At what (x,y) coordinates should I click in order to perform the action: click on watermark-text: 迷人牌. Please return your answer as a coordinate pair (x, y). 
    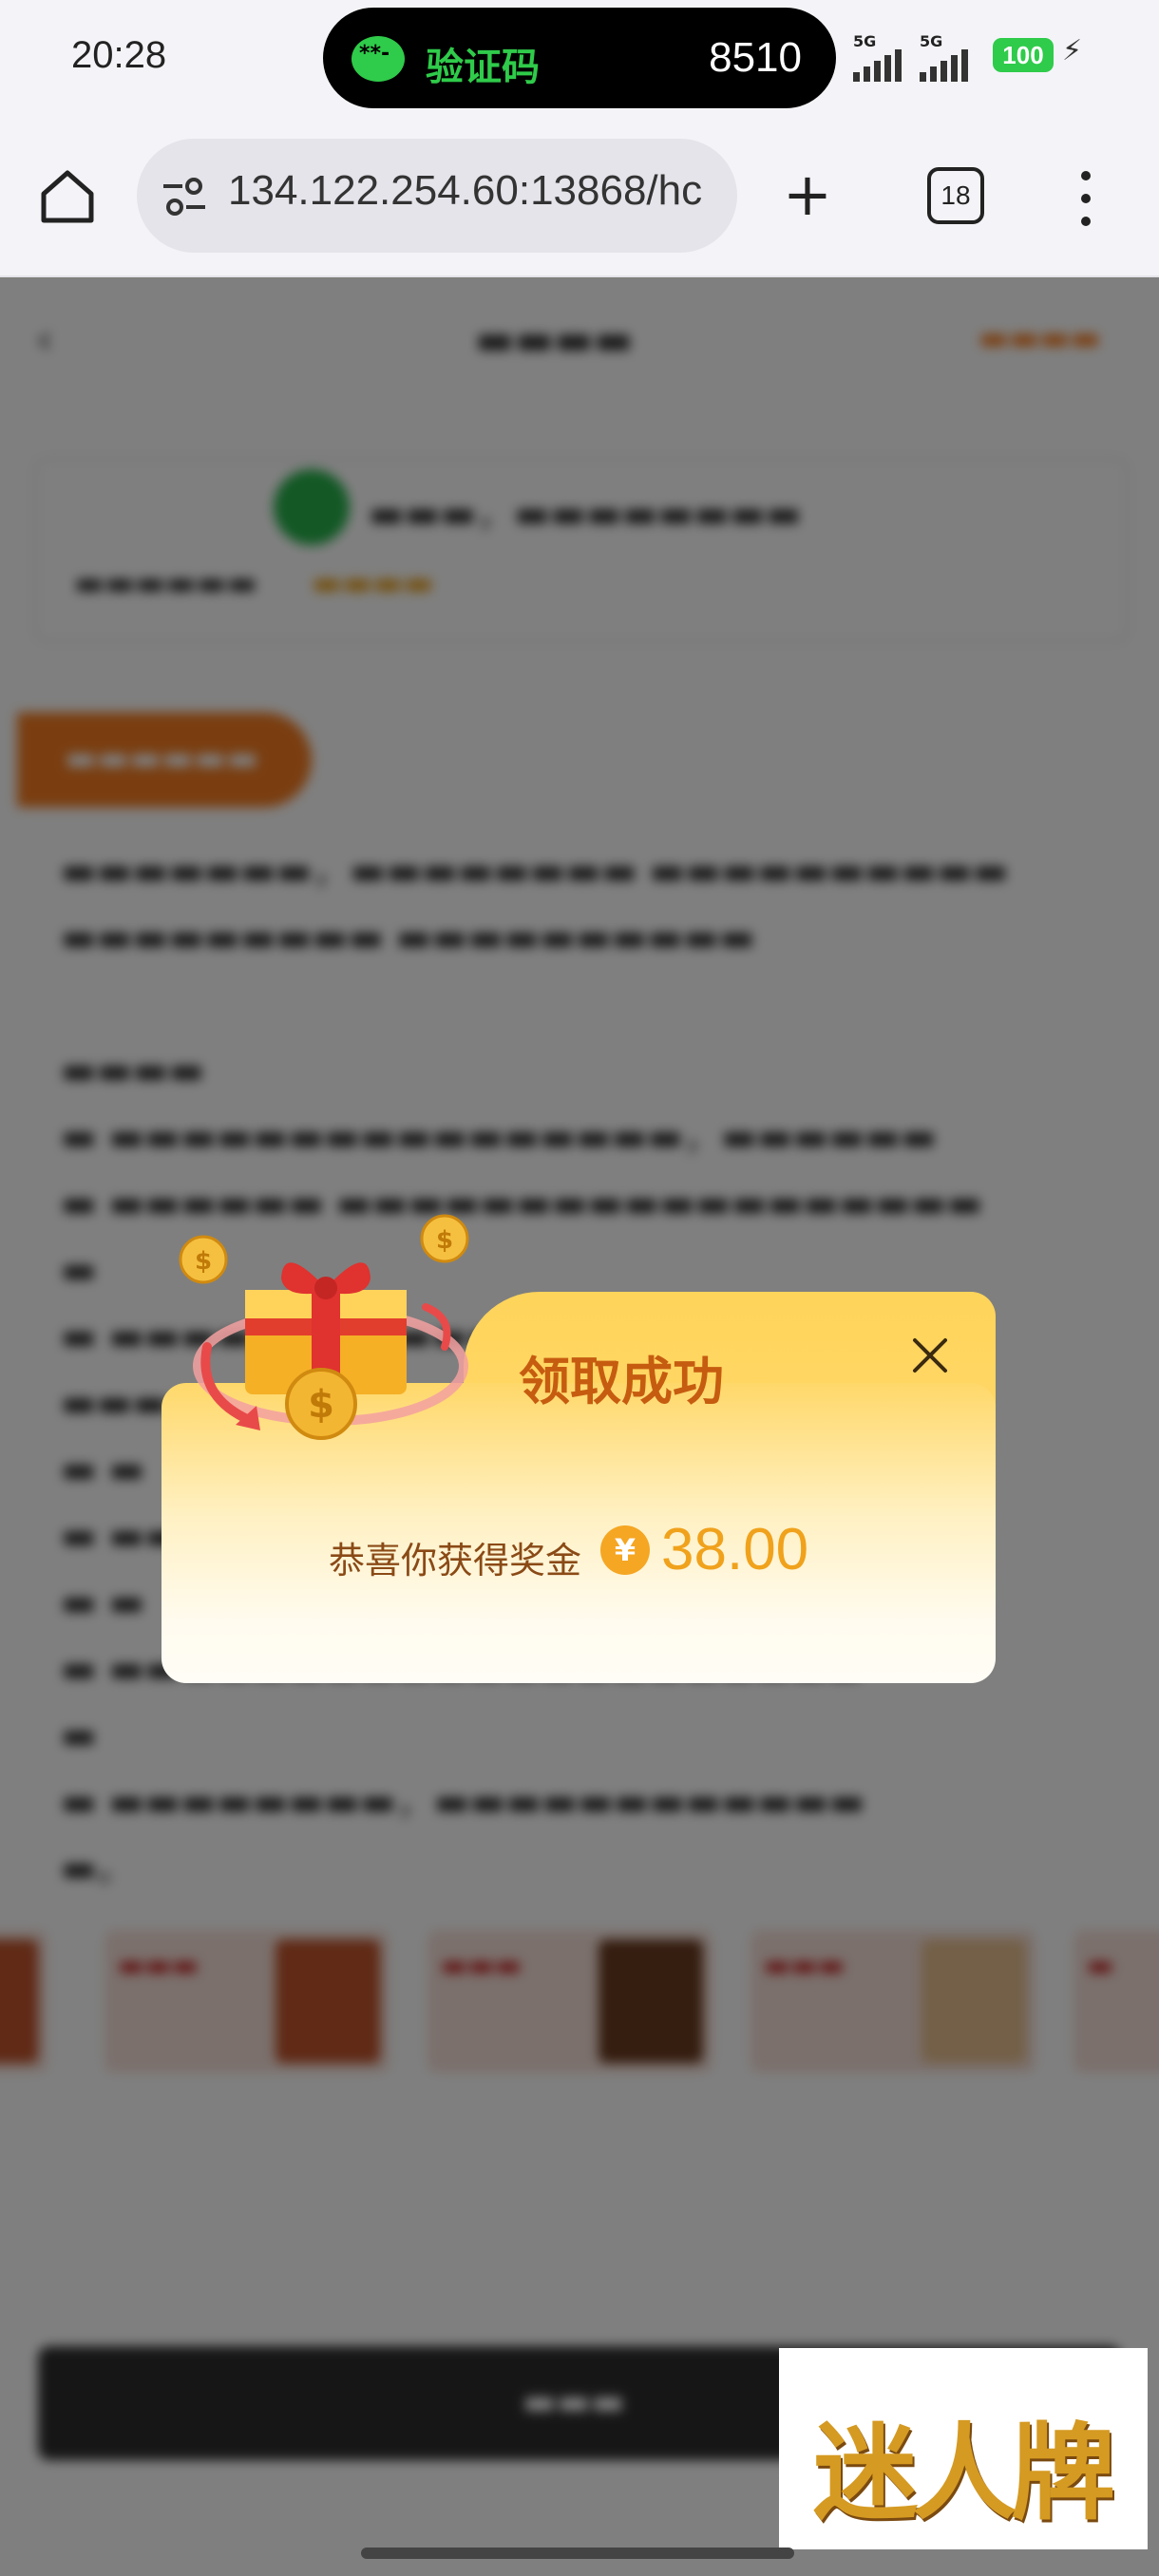
    Looking at the image, I should click on (964, 2473).